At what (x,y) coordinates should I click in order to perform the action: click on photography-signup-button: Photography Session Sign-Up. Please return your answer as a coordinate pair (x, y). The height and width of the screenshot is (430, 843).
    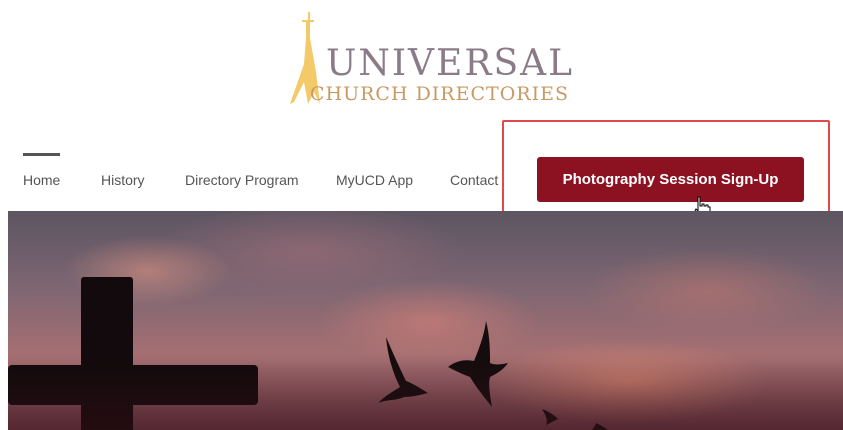
    Looking at the image, I should click on (670, 179).